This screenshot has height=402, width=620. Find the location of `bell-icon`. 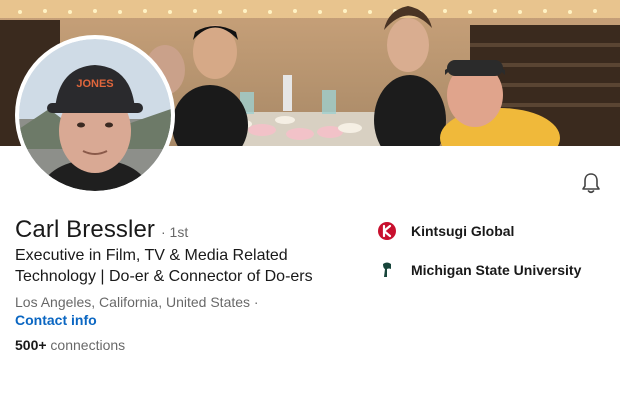

bell-icon is located at coordinates (591, 183).